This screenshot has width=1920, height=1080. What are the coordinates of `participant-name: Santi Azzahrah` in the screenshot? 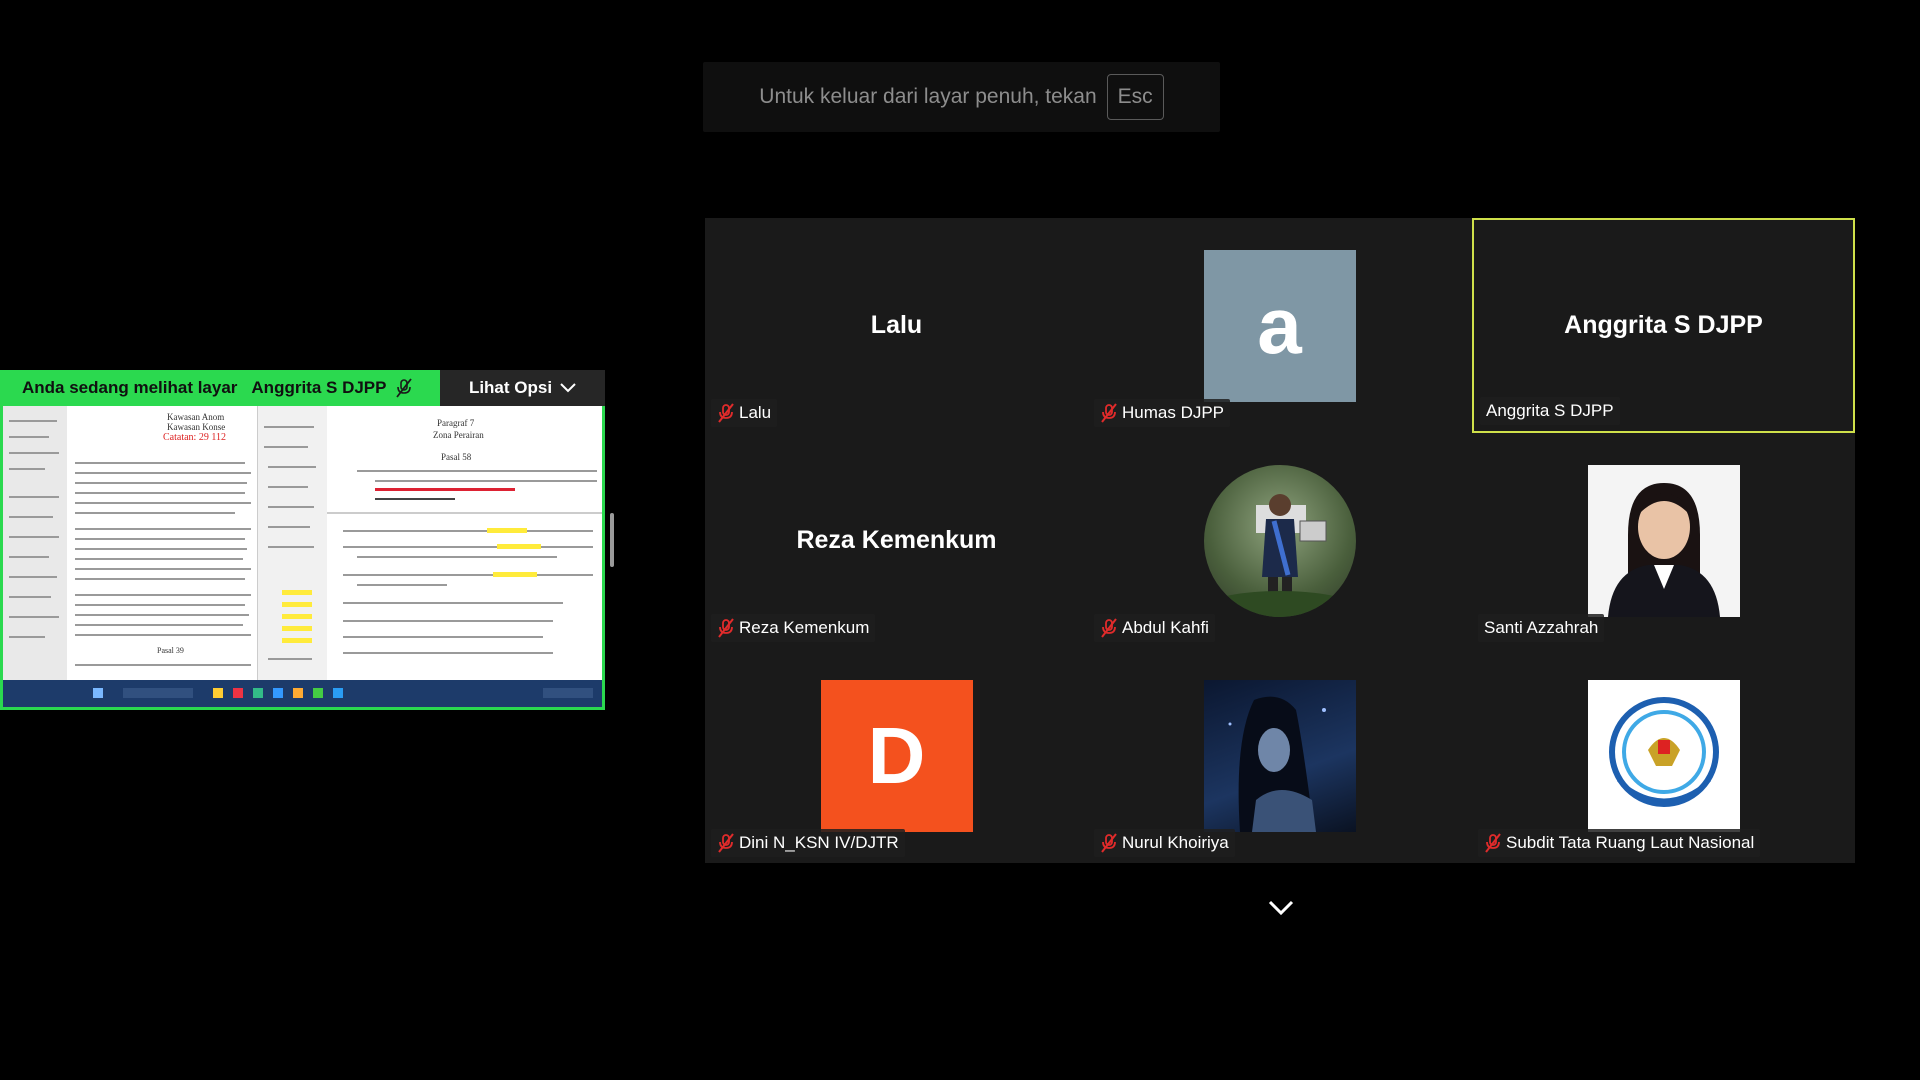 It's located at (1541, 627).